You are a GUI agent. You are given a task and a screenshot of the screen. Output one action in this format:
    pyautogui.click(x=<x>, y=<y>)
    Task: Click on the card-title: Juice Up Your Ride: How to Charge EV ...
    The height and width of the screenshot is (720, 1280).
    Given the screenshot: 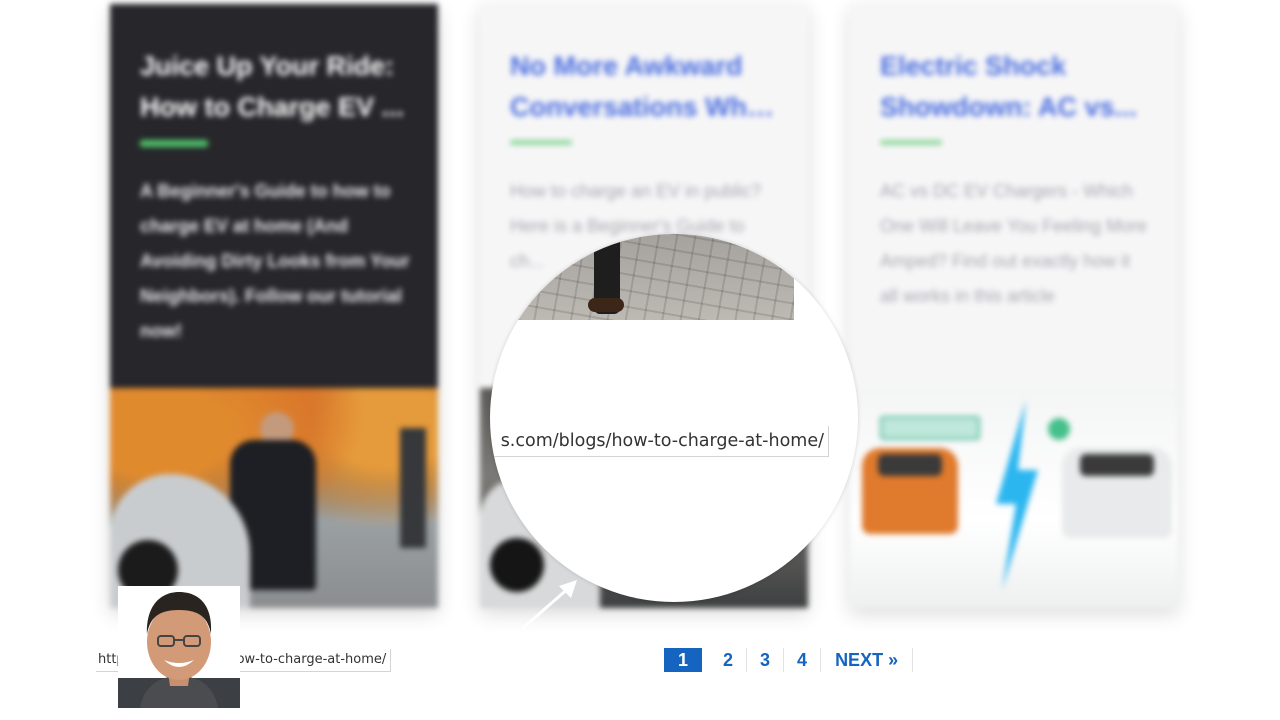 What is the action you would take?
    pyautogui.click(x=275, y=87)
    